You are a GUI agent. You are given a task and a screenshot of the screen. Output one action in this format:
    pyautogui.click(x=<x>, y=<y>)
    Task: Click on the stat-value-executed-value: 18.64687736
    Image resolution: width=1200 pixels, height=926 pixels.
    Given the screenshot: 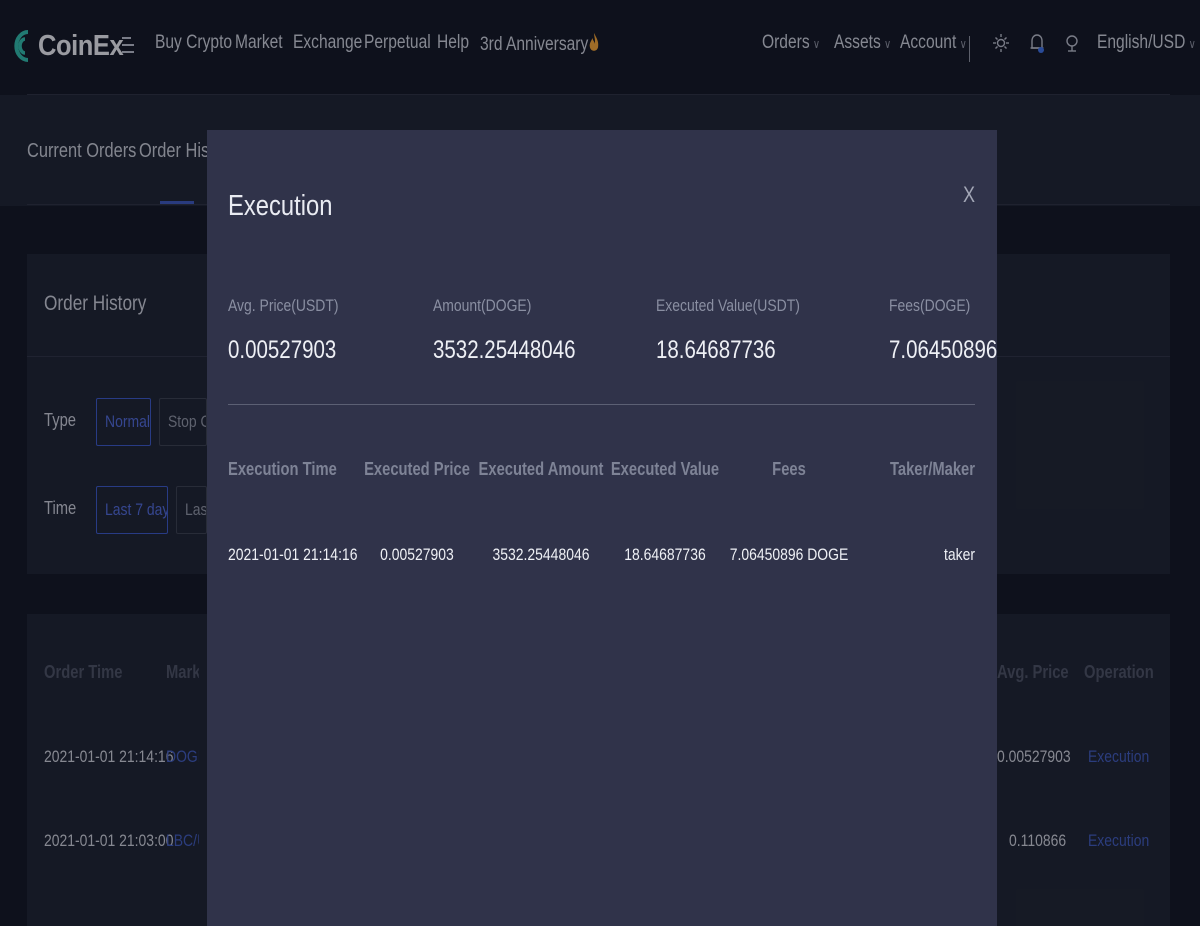 What is the action you would take?
    pyautogui.click(x=716, y=350)
    